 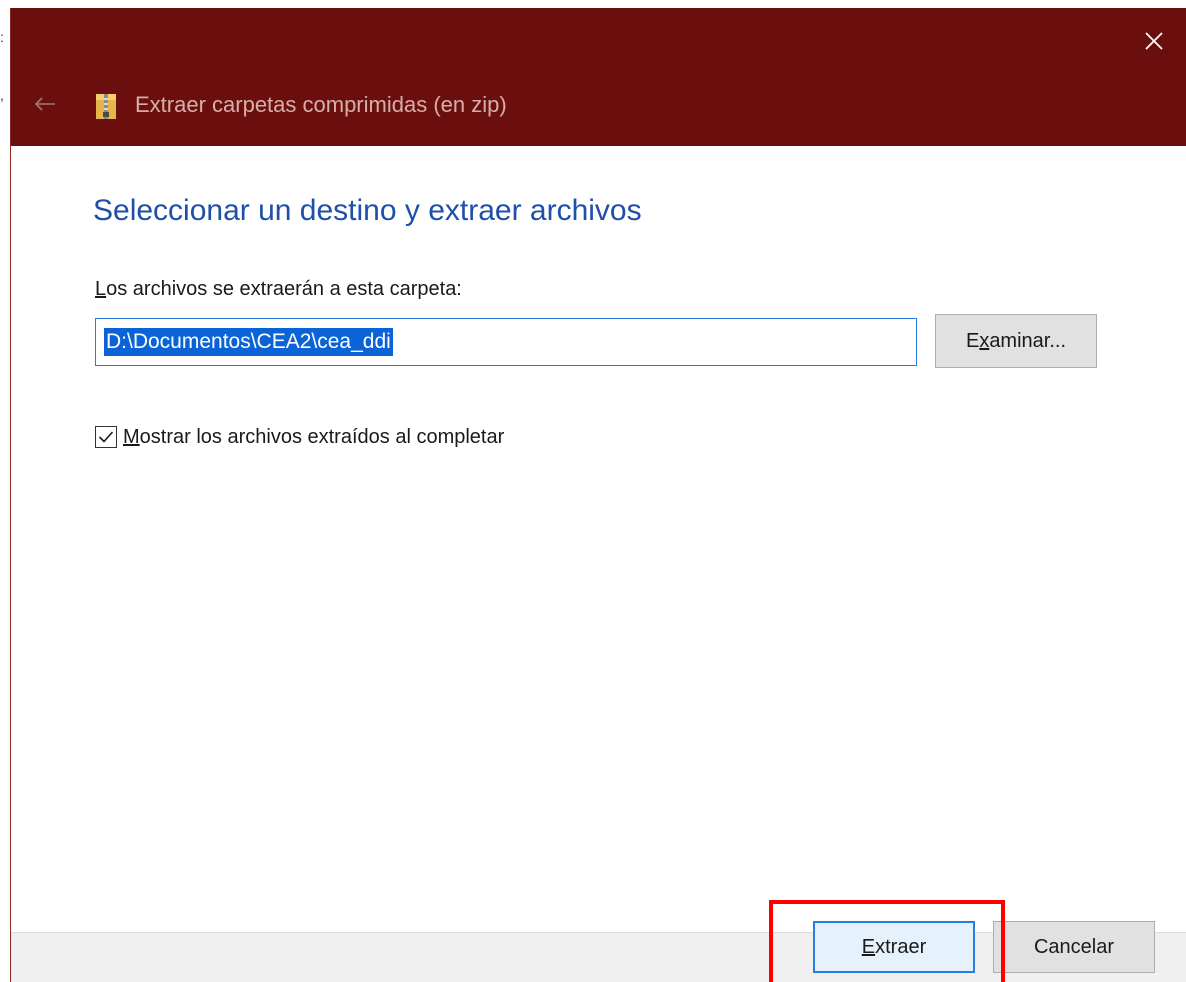 I want to click on title-bar: Extraer carpetas comprimidas (en zip), so click(x=598, y=77).